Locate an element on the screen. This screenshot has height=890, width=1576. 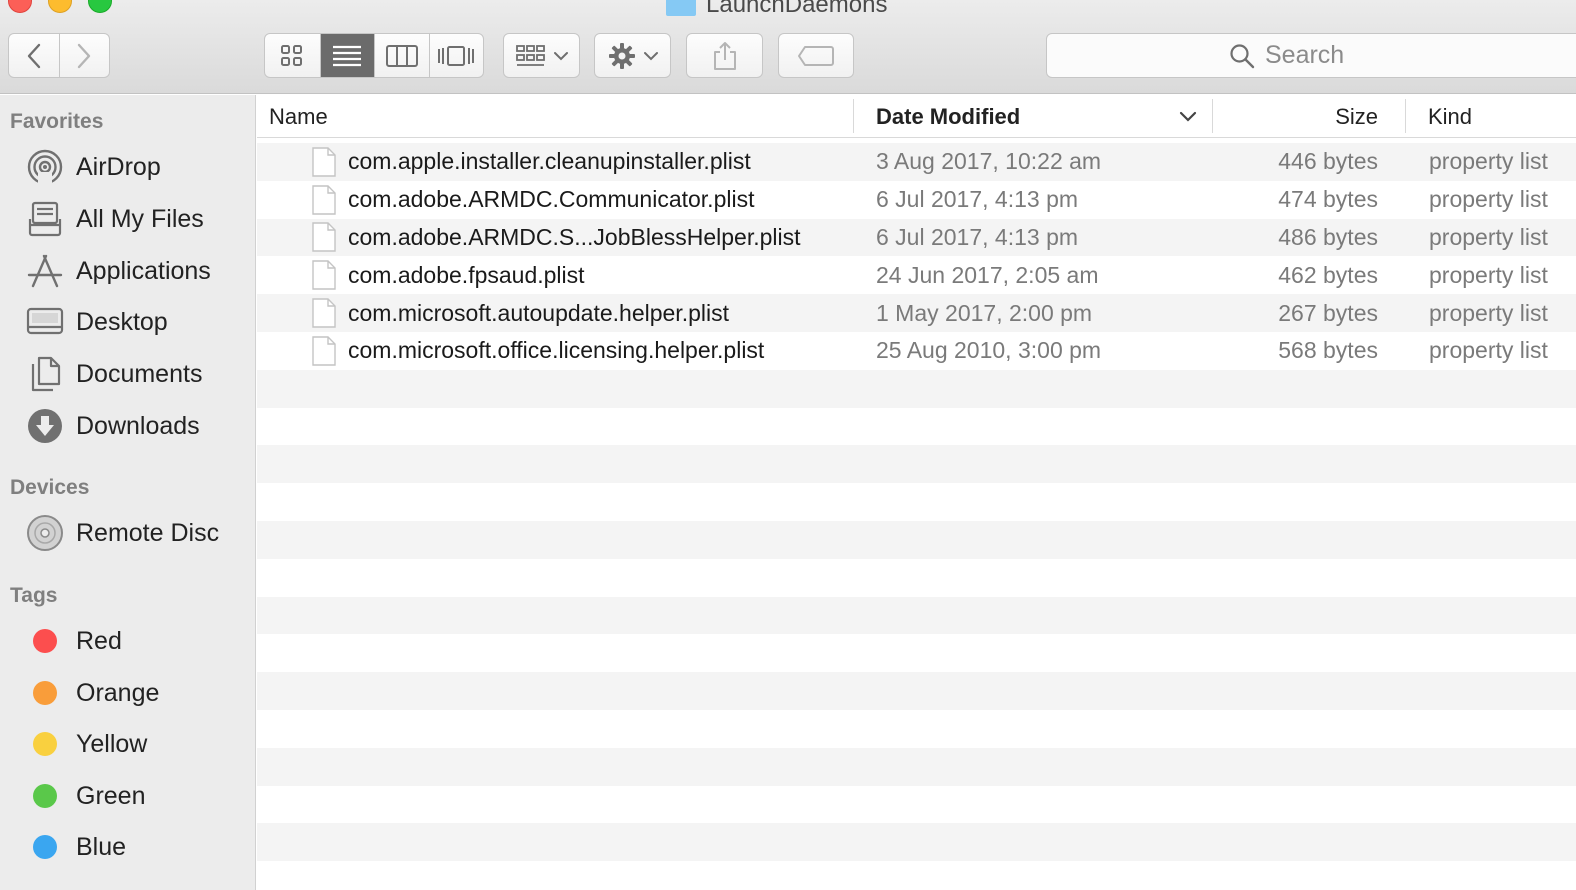
chevron-left-icon is located at coordinates (33, 55).